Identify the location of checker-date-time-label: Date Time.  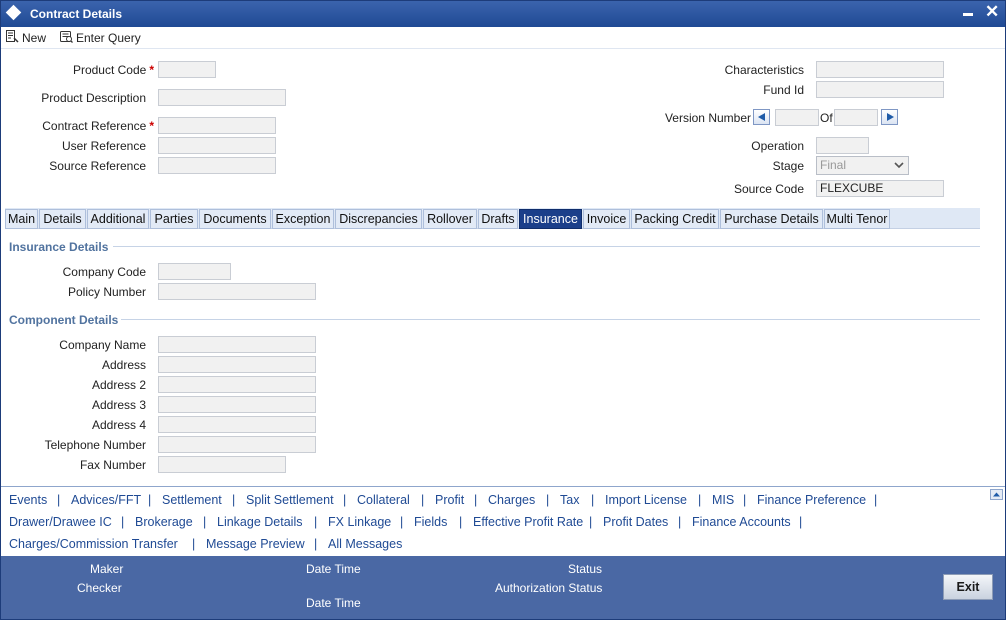
(333, 603).